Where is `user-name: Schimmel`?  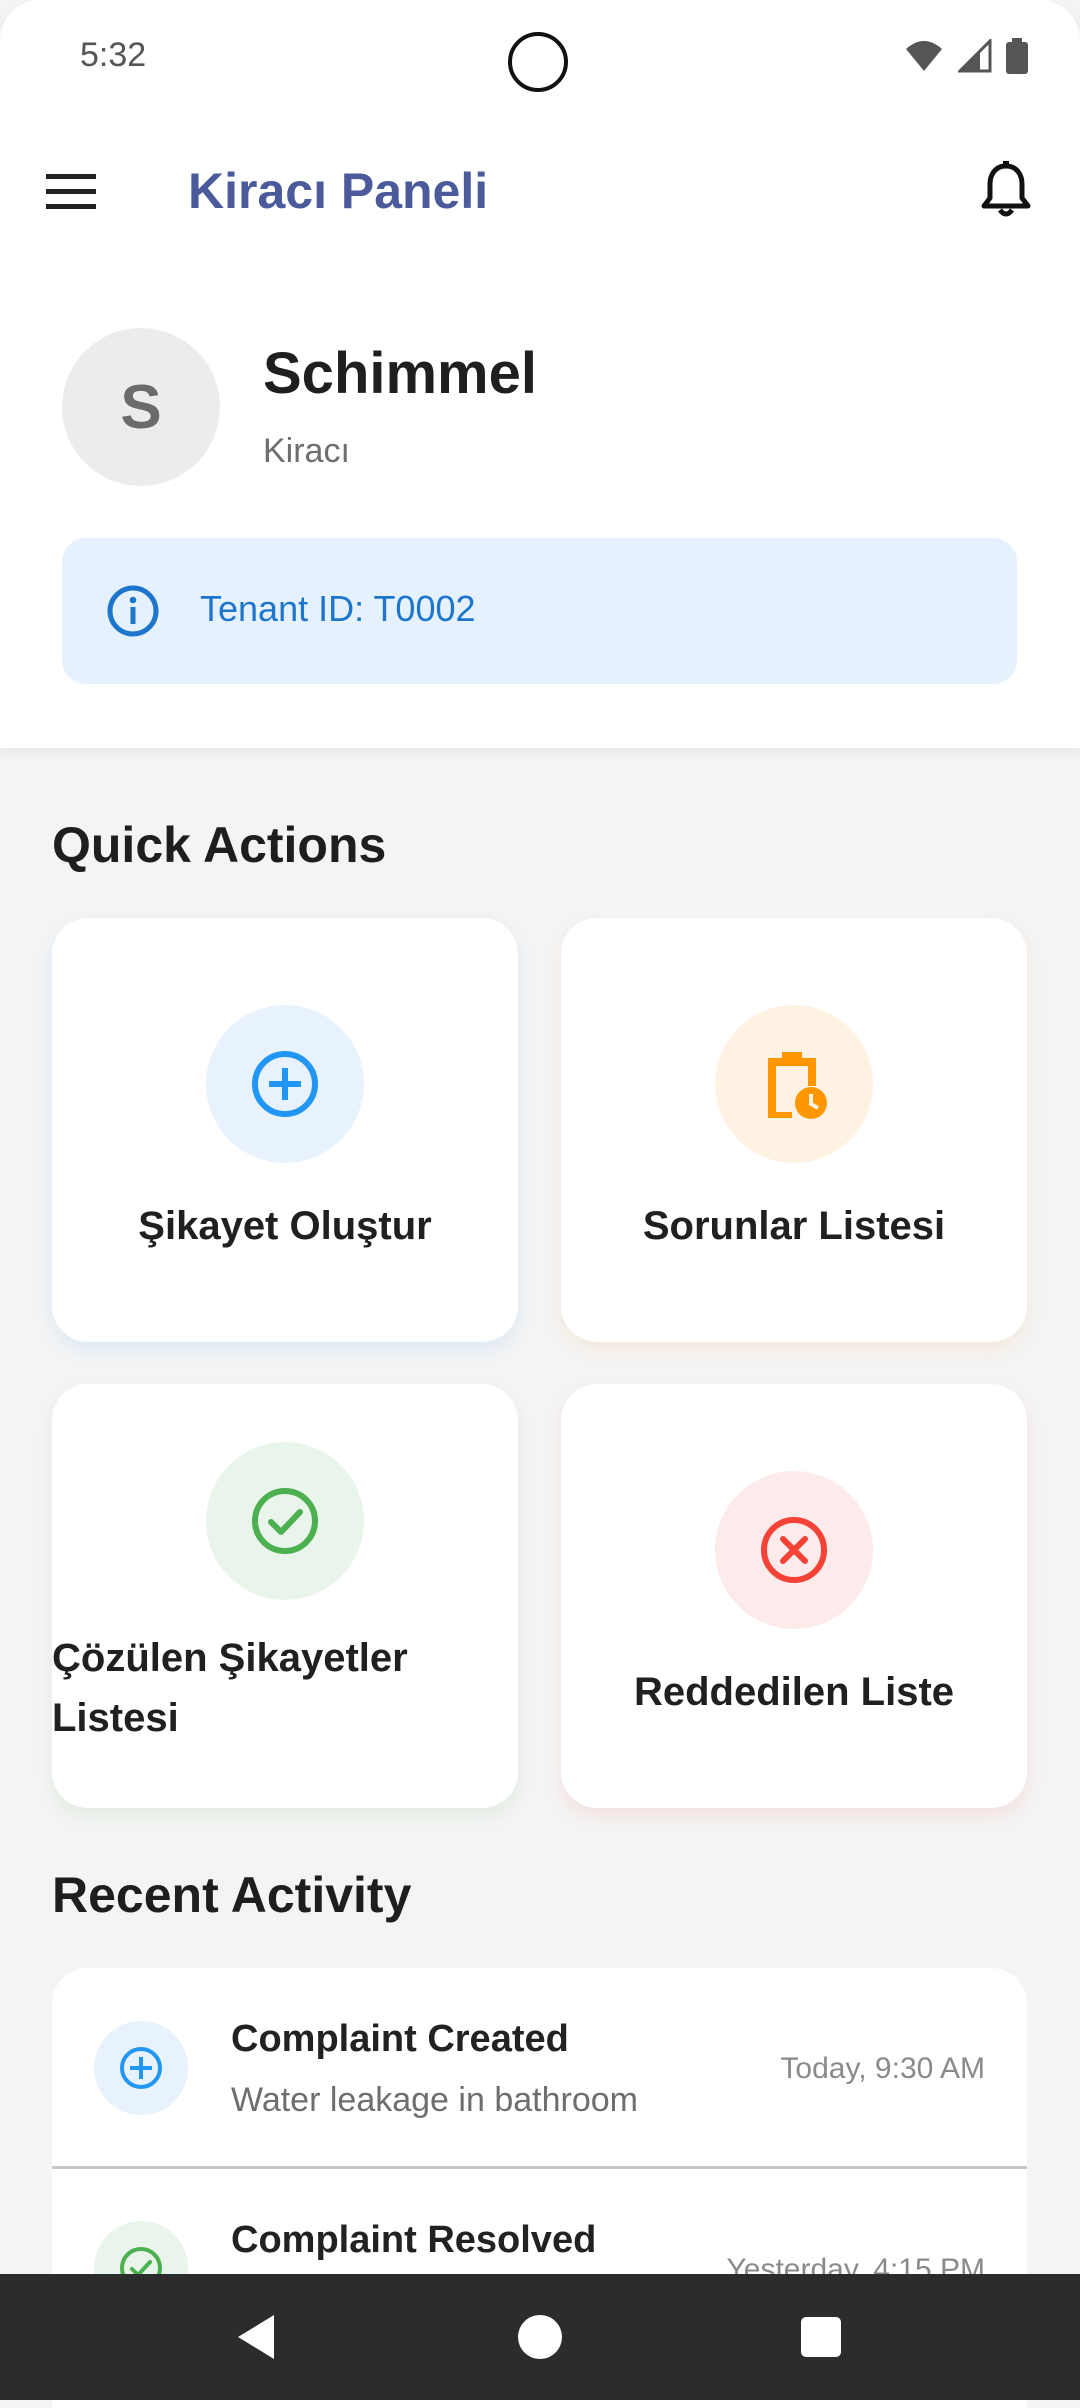 user-name: Schimmel is located at coordinates (400, 373).